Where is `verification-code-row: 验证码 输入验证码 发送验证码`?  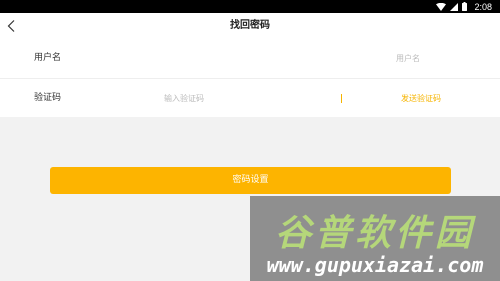
verification-code-row: 验证码 输入验证码 发送验证码 is located at coordinates (250, 97).